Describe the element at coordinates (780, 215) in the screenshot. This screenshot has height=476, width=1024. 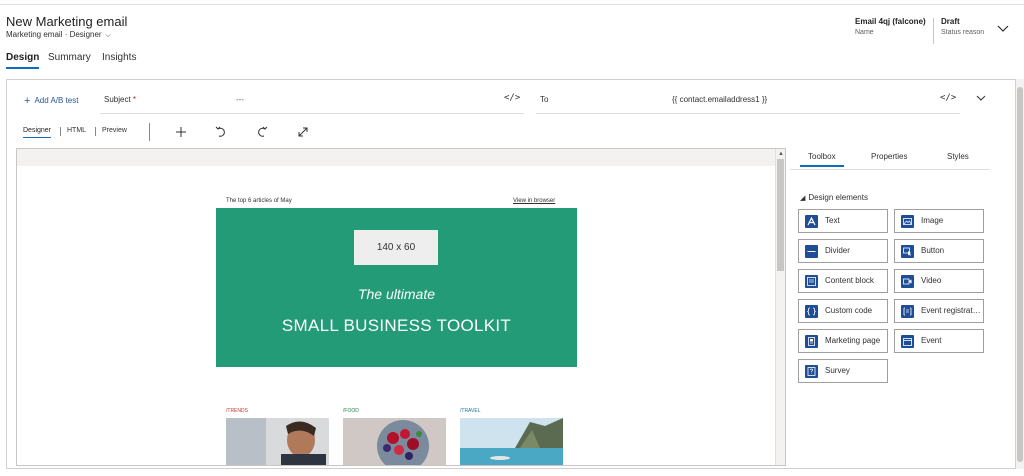
I see `canvas-scrollbar-thumb` at that location.